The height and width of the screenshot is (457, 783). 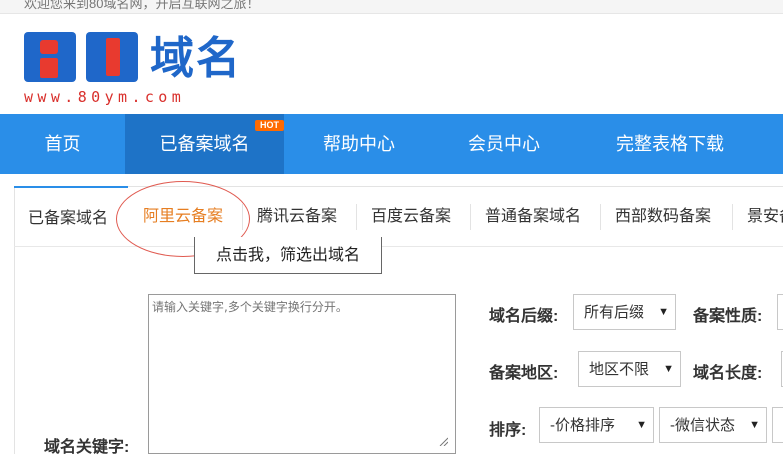 What do you see at coordinates (105, 97) in the screenshot?
I see `logo-url-text: www.80ym.com` at bounding box center [105, 97].